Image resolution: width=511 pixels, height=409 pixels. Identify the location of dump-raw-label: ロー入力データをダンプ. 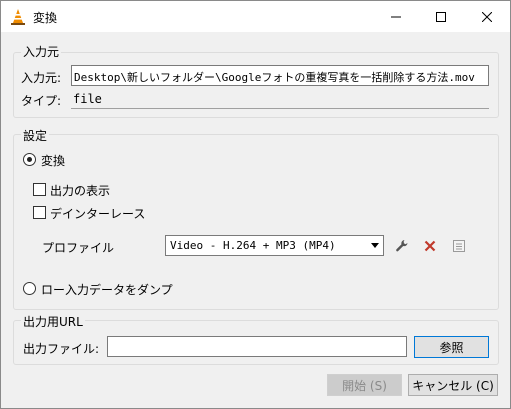
(107, 289).